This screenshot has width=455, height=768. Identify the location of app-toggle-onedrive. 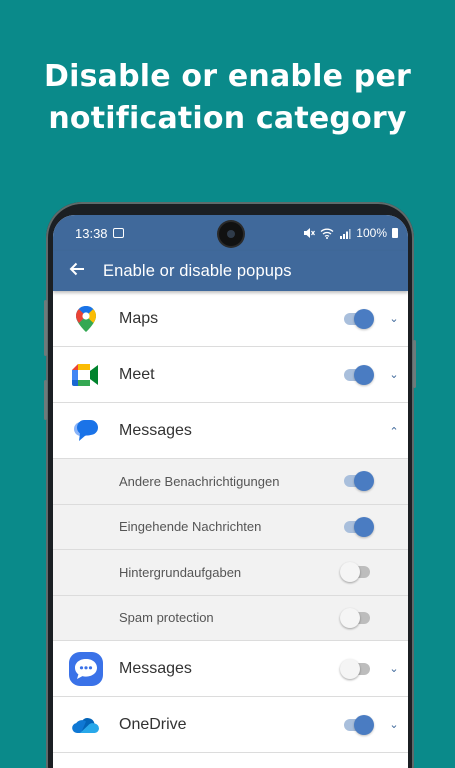
(359, 724).